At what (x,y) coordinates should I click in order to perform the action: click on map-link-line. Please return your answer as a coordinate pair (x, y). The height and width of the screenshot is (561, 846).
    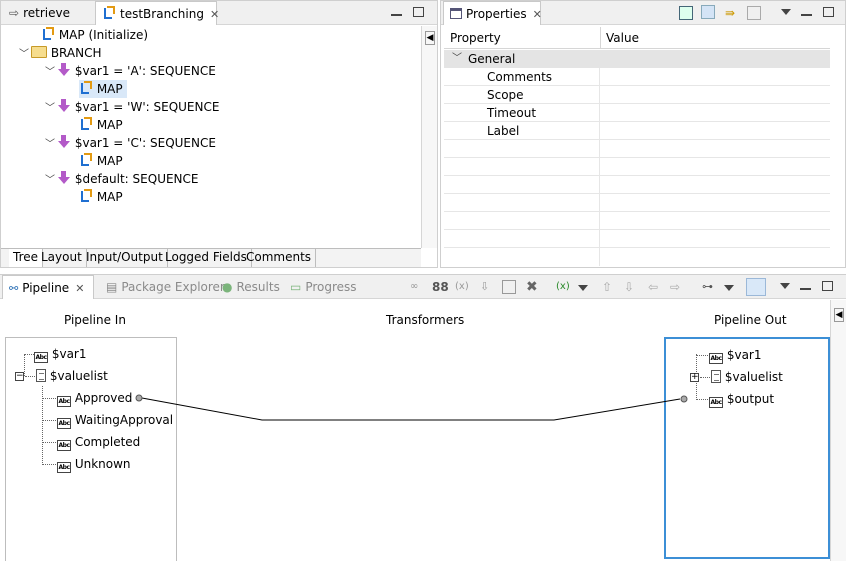
    Looking at the image, I should click on (411, 409).